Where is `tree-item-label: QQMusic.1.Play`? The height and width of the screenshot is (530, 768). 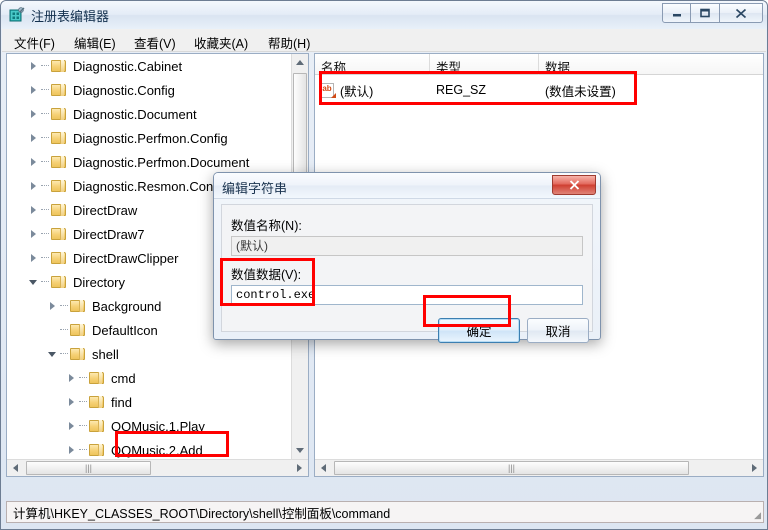
tree-item-label: QQMusic.1.Play is located at coordinates (158, 426).